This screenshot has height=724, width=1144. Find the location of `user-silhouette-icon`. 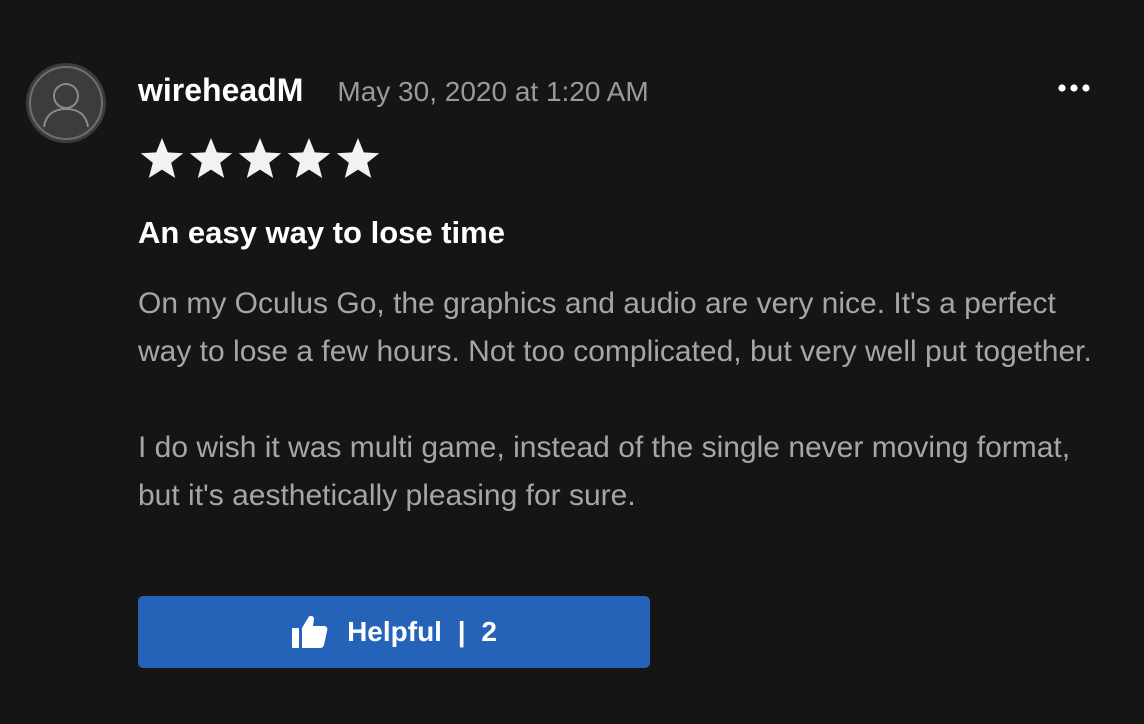

user-silhouette-icon is located at coordinates (66, 103).